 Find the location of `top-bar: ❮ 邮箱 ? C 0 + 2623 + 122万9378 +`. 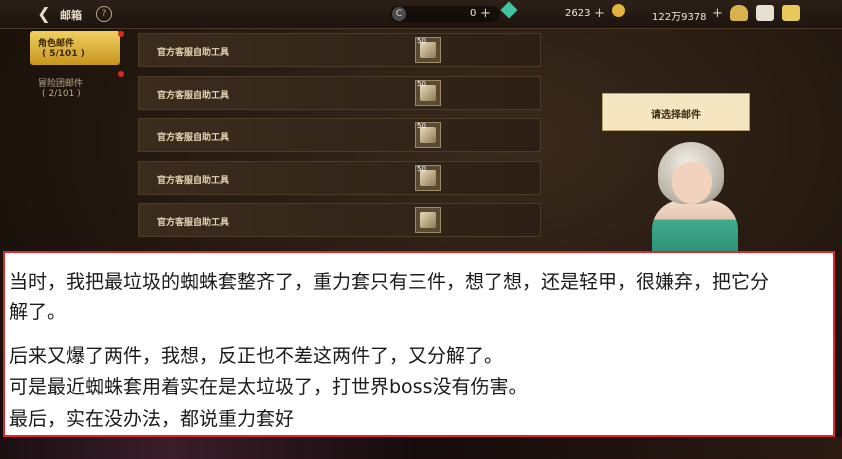

top-bar: ❮ 邮箱 ? C 0 + 2623 + 122万9378 + is located at coordinates (421, 14).